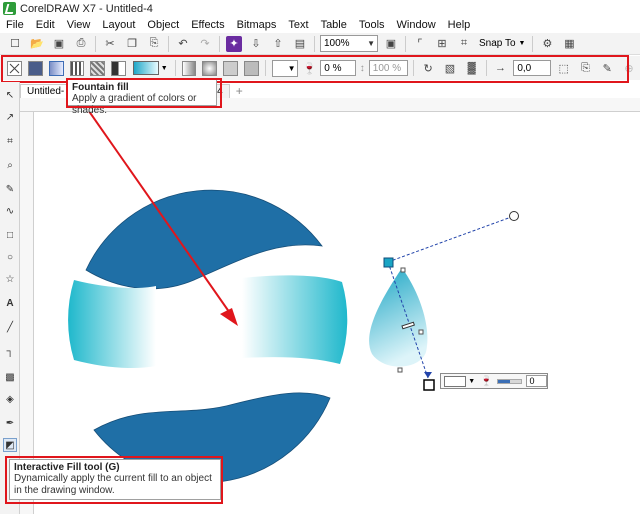 The height and width of the screenshot is (514, 640). What do you see at coordinates (10, 279) in the screenshot?
I see `polygon-tool-icon: ☆` at bounding box center [10, 279].